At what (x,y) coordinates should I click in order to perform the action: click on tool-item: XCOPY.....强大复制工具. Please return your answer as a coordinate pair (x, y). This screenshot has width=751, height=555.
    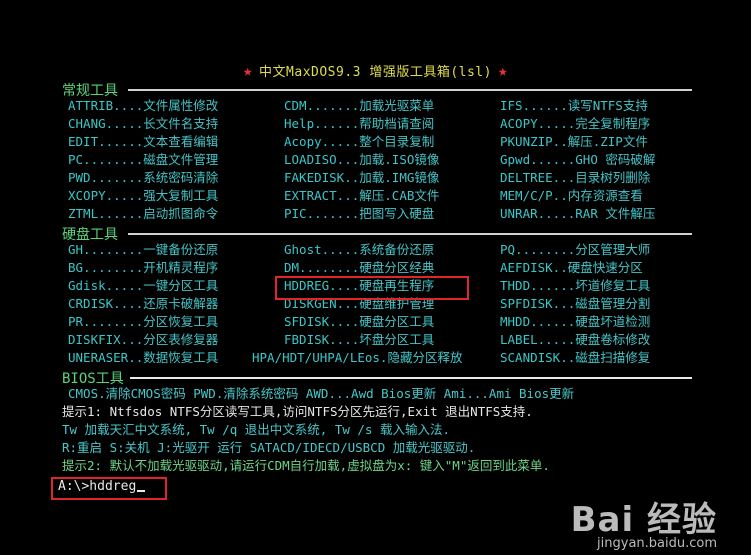
    Looking at the image, I should click on (143, 196).